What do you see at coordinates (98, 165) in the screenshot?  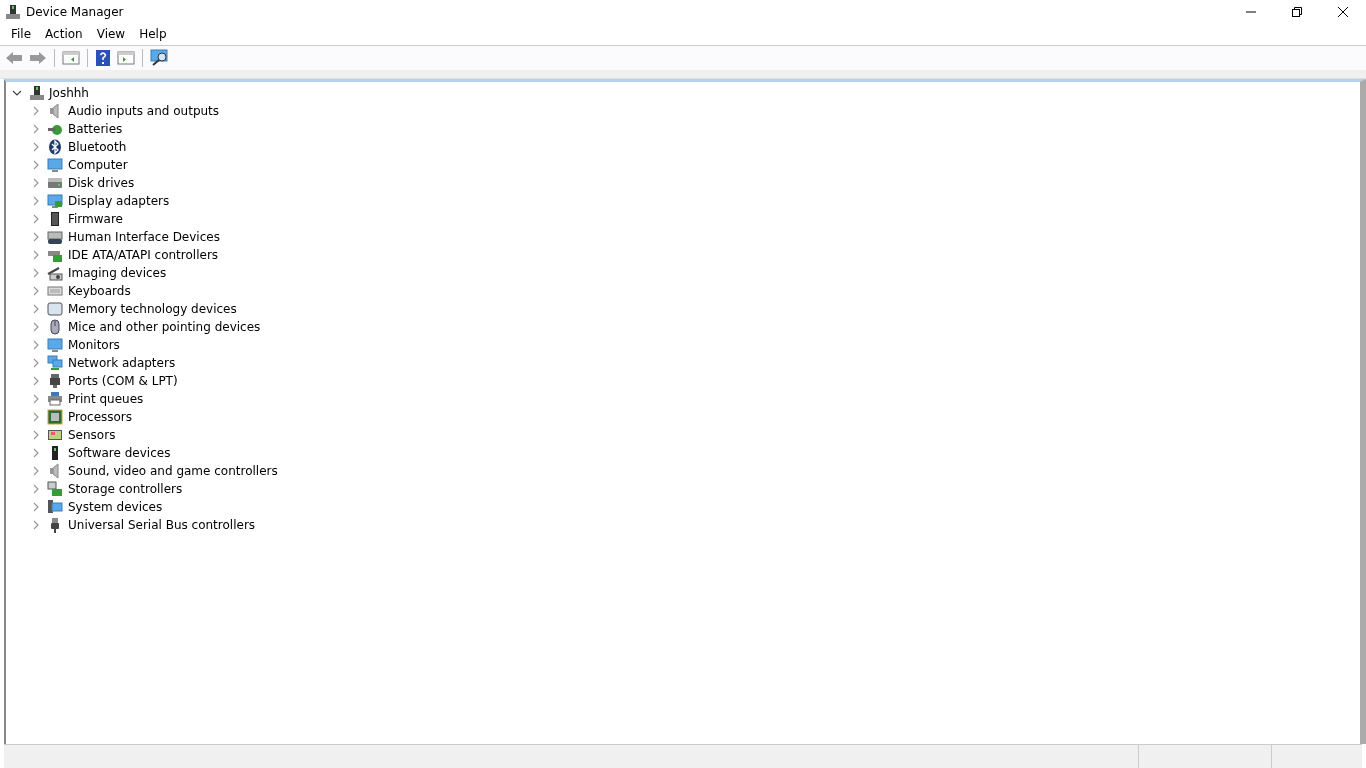 I see `tree-item: Computer` at bounding box center [98, 165].